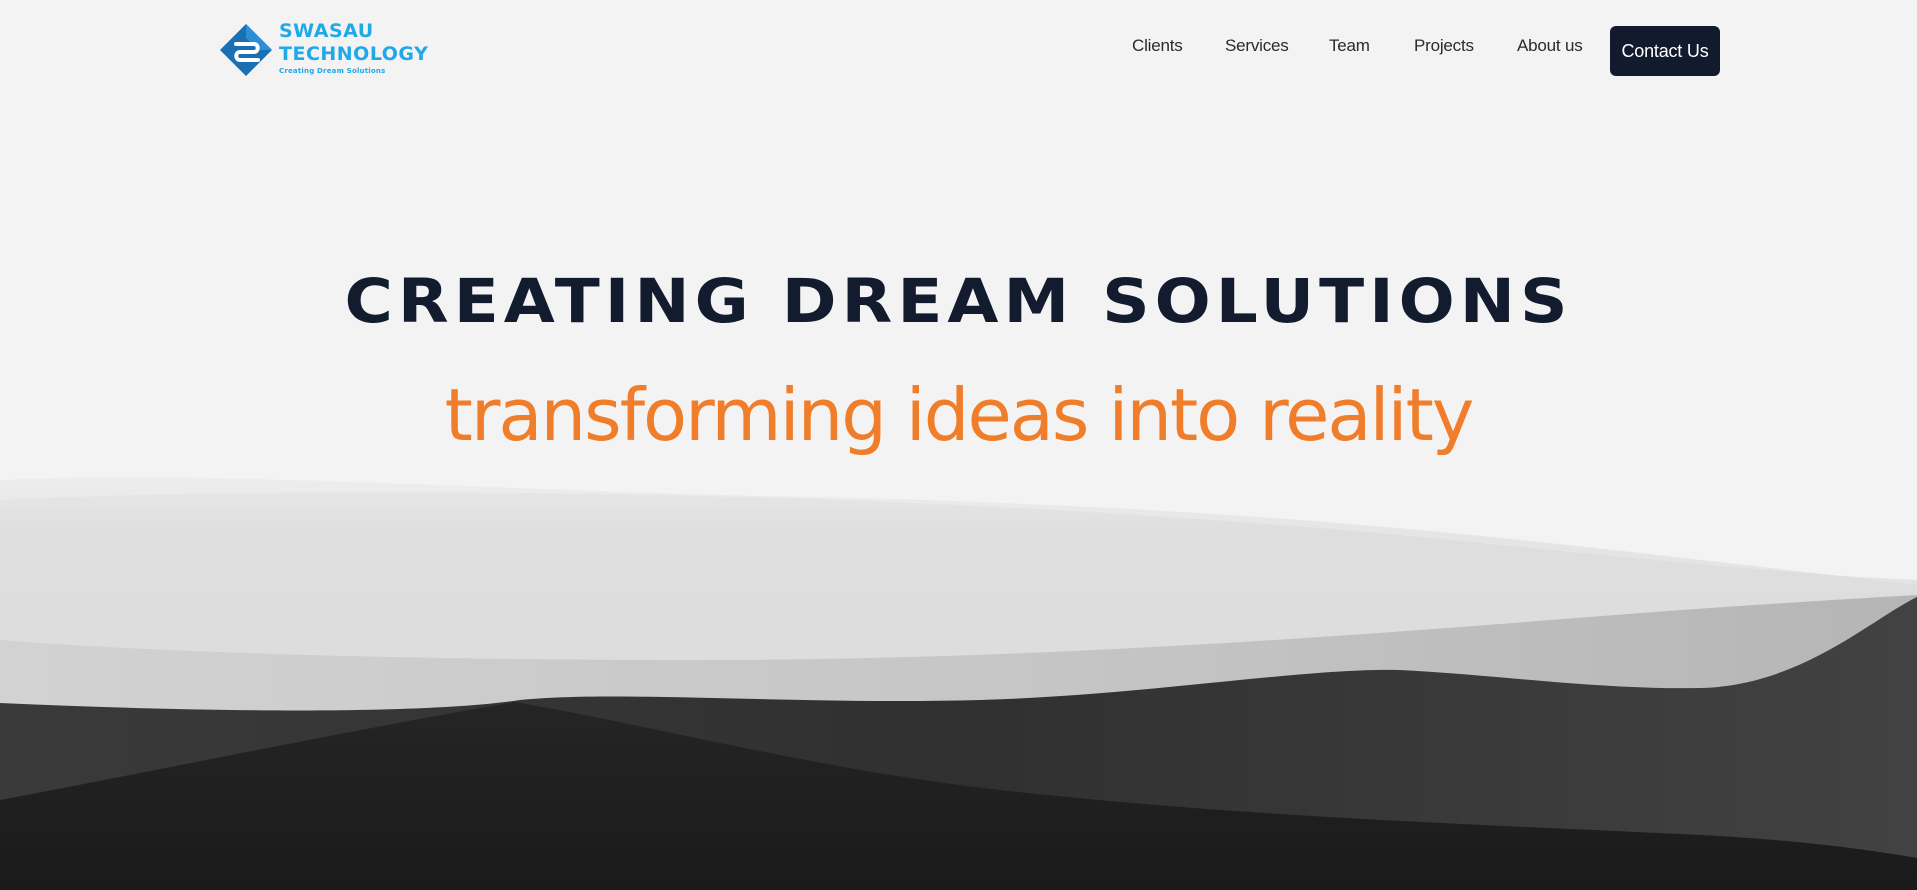 The height and width of the screenshot is (890, 1917). I want to click on nav-item-team: Team, so click(1349, 46).